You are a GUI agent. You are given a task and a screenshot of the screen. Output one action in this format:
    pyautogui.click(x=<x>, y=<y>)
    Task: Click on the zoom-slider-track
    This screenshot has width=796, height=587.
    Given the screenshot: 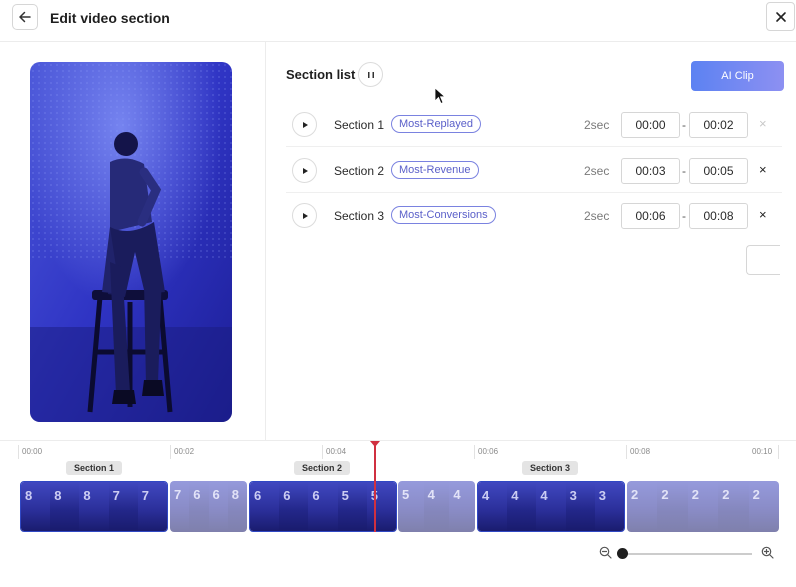 What is the action you would take?
    pyautogui.click(x=686, y=554)
    